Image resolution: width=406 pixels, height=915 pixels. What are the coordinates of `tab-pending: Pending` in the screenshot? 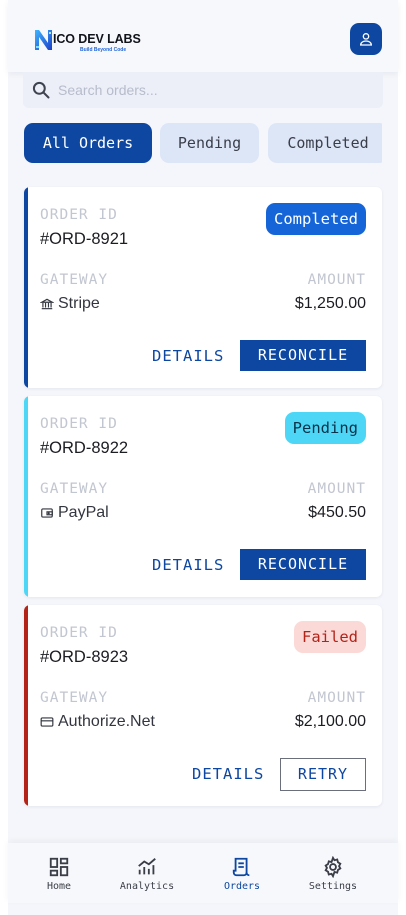 It's located at (209, 143).